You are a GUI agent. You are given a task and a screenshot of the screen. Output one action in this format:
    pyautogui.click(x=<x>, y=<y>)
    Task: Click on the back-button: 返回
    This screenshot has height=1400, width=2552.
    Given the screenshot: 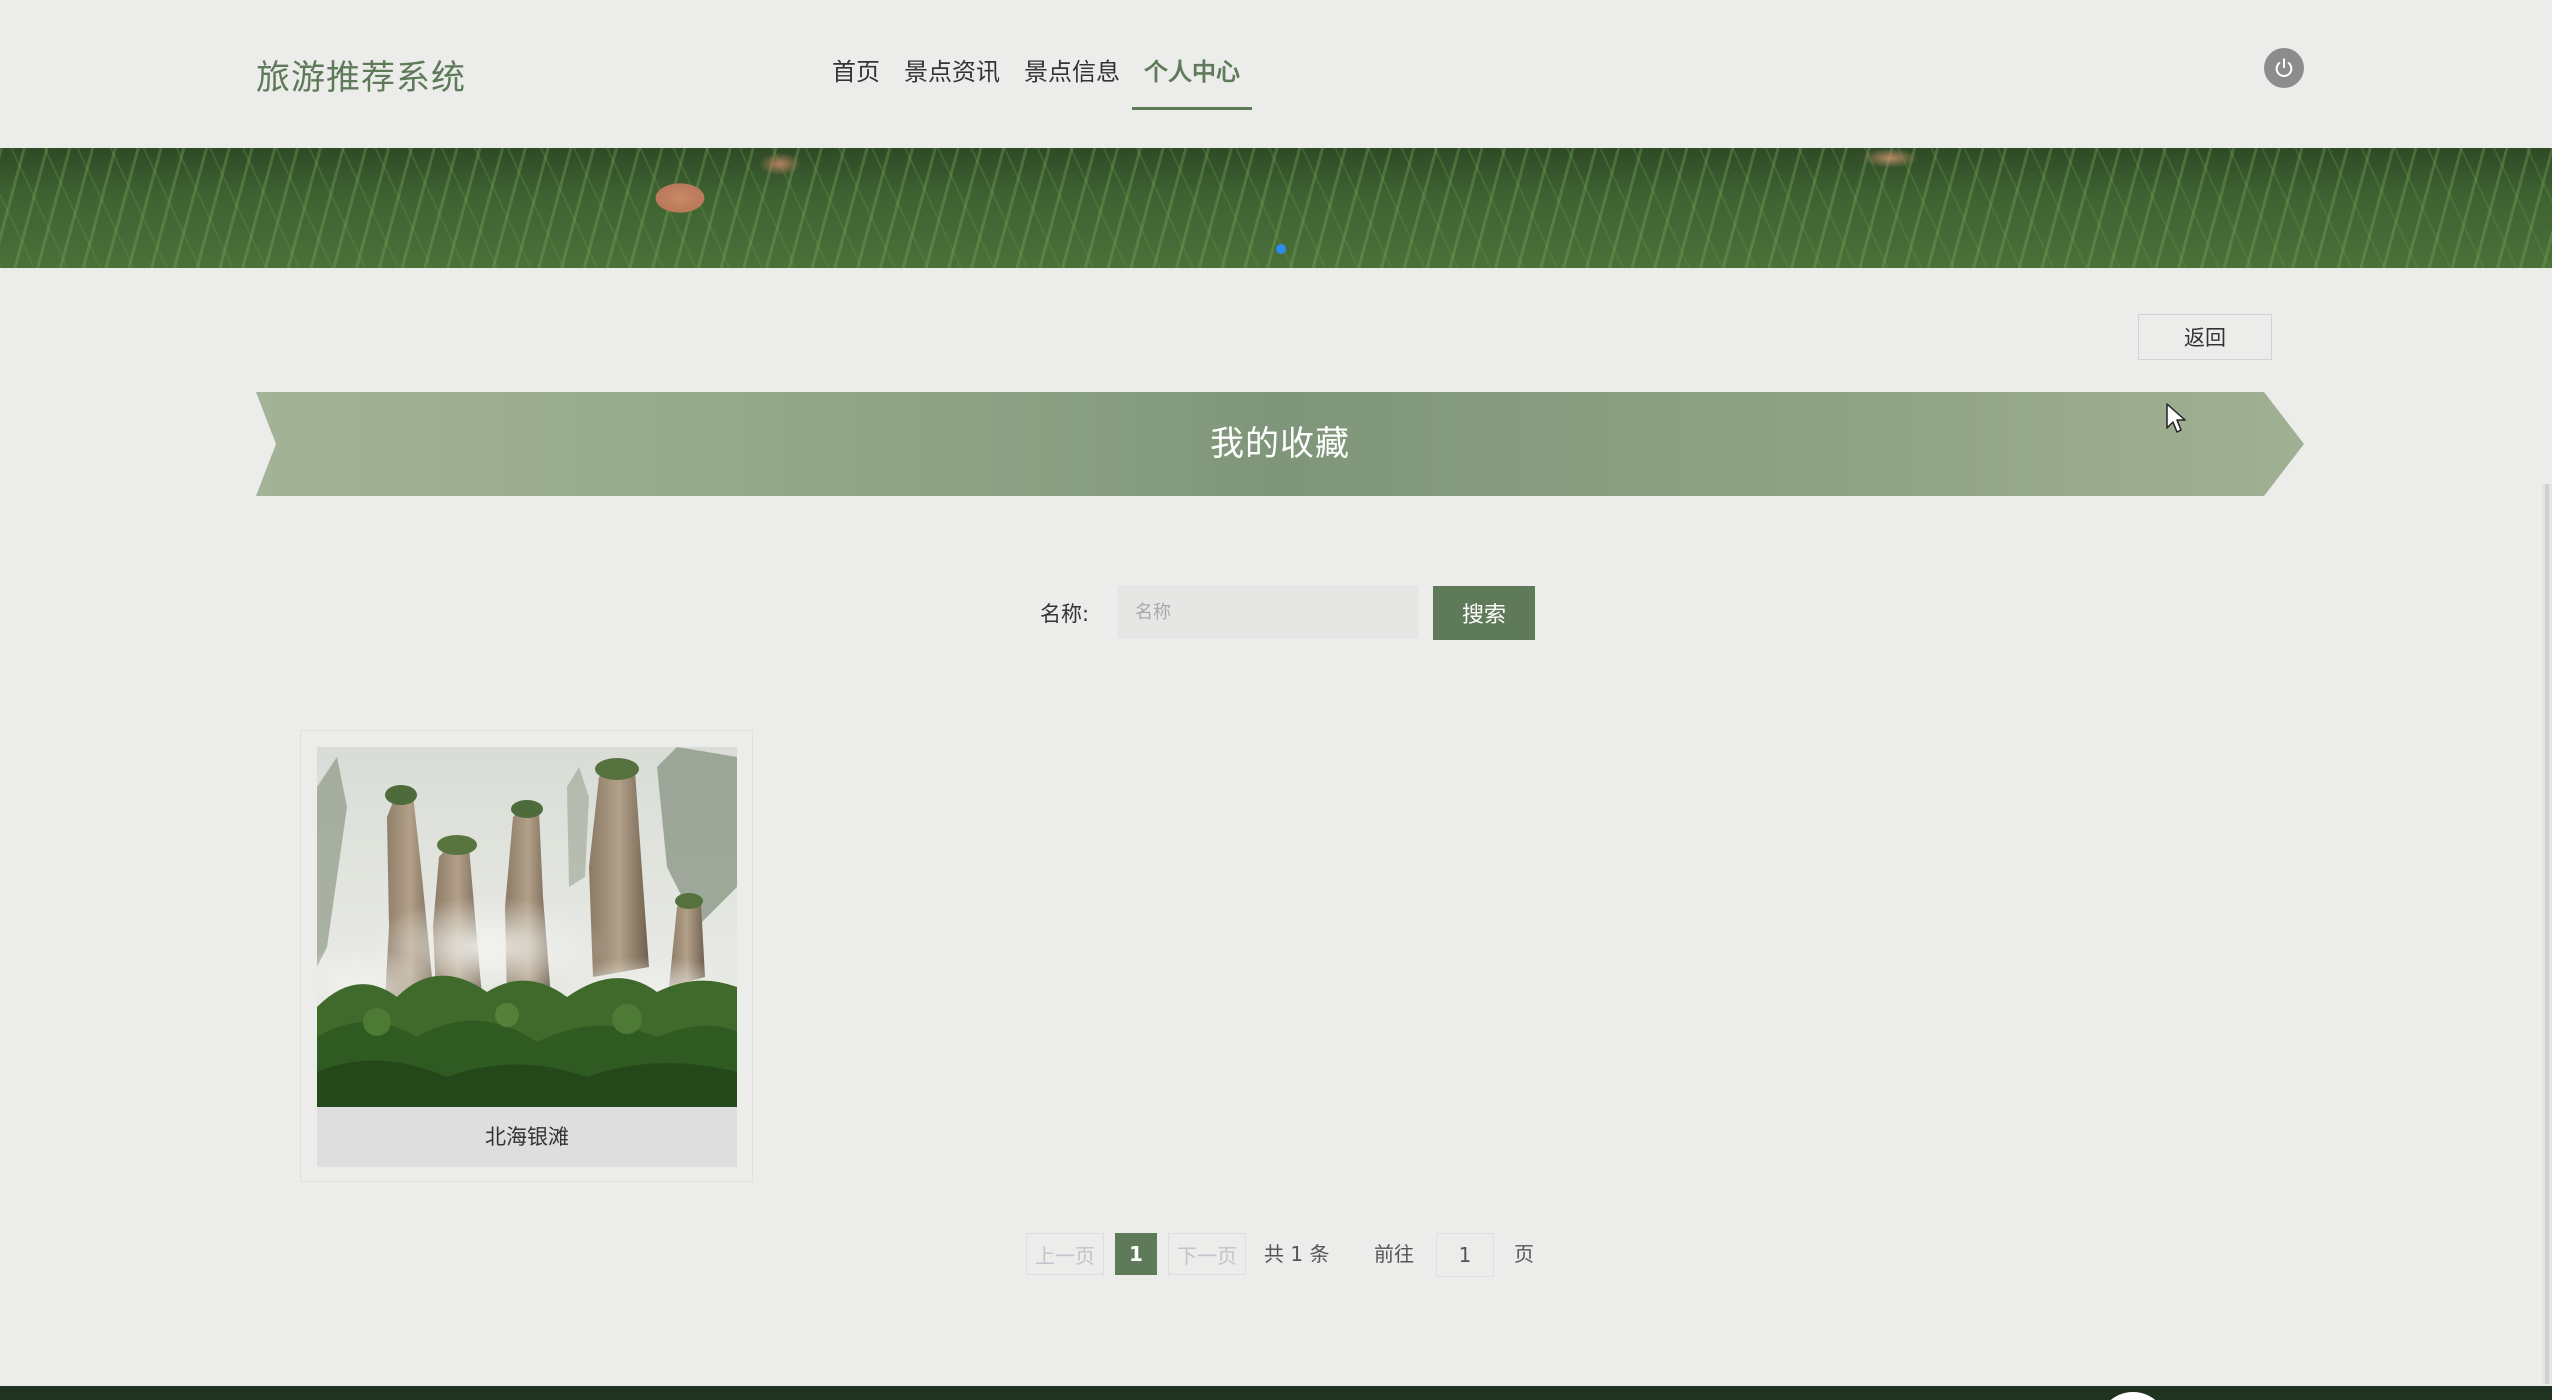 What is the action you would take?
    pyautogui.click(x=2205, y=337)
    